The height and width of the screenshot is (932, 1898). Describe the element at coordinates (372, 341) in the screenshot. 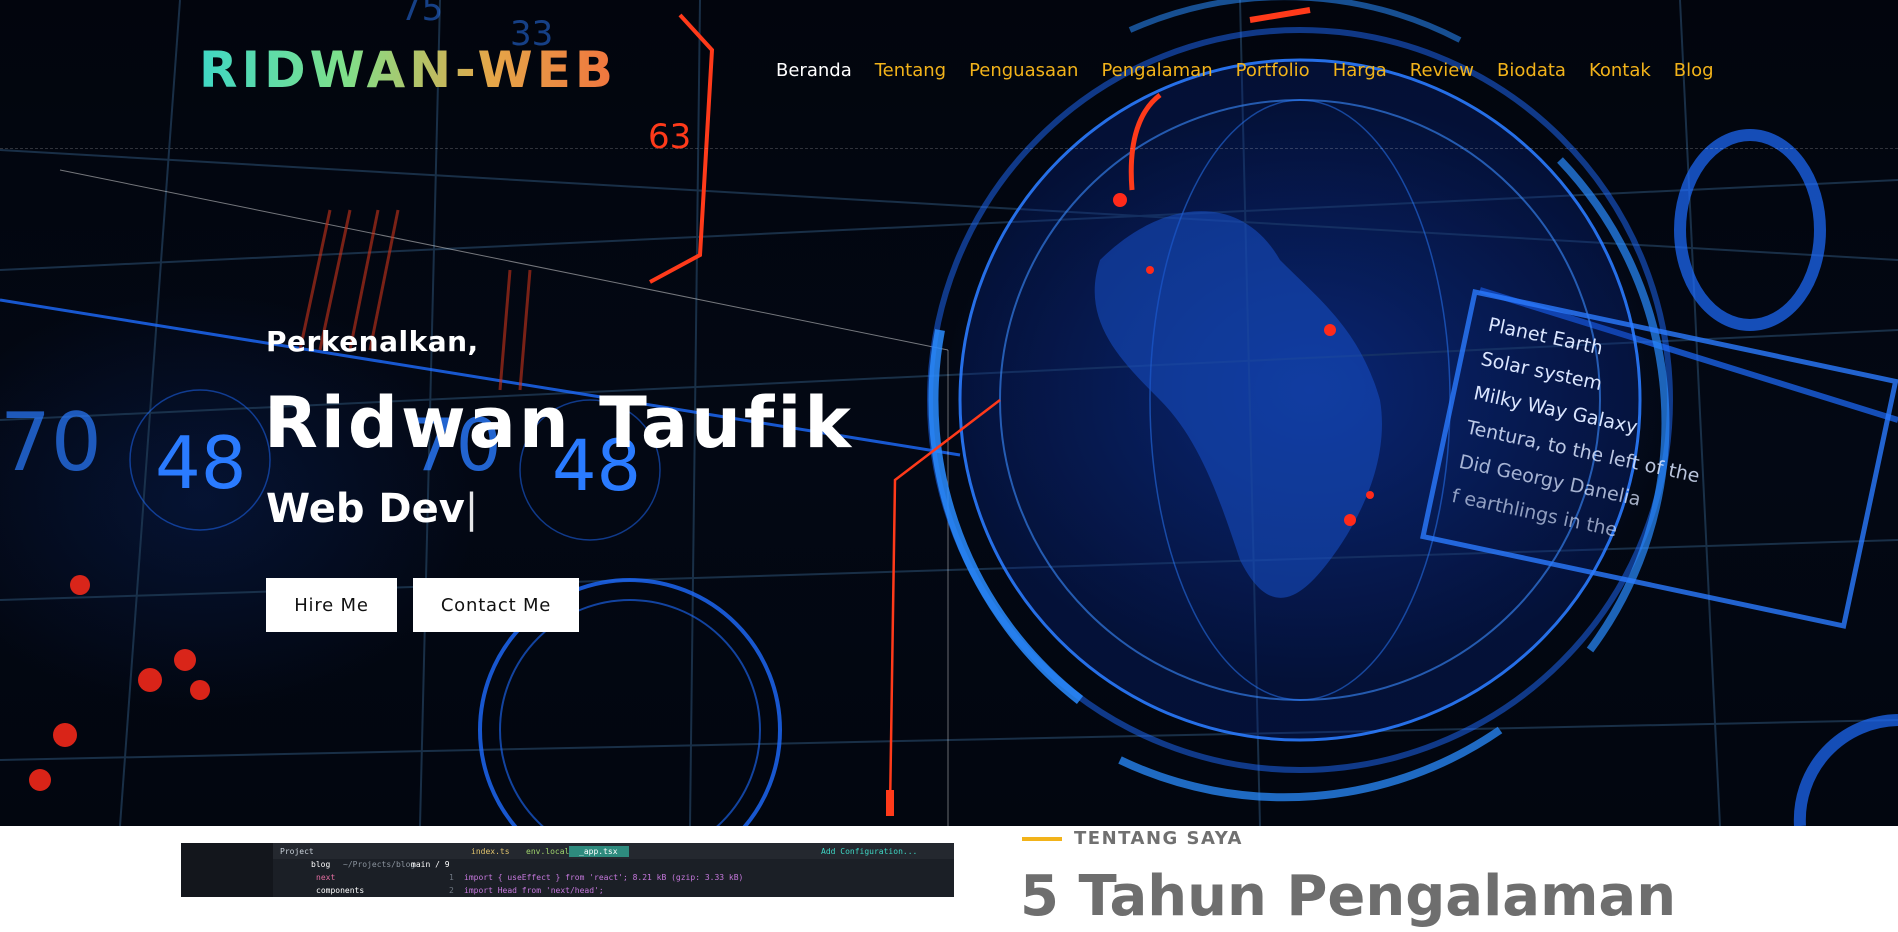

I see `hero-greeting: Perkenalkan,` at that location.